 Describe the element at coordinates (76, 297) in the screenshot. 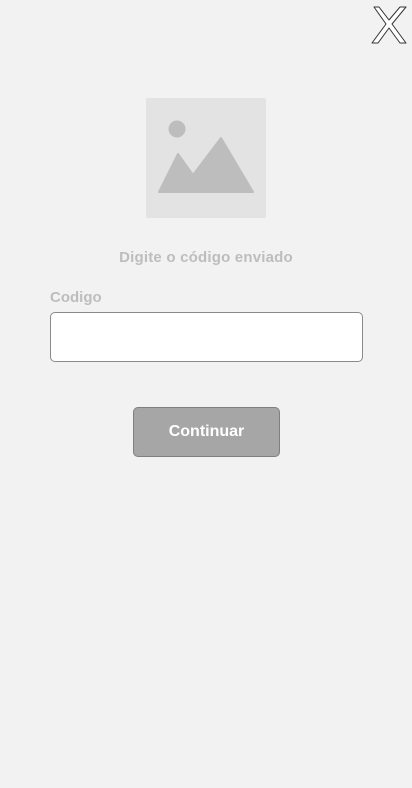

I see `code-label: Codigo` at that location.